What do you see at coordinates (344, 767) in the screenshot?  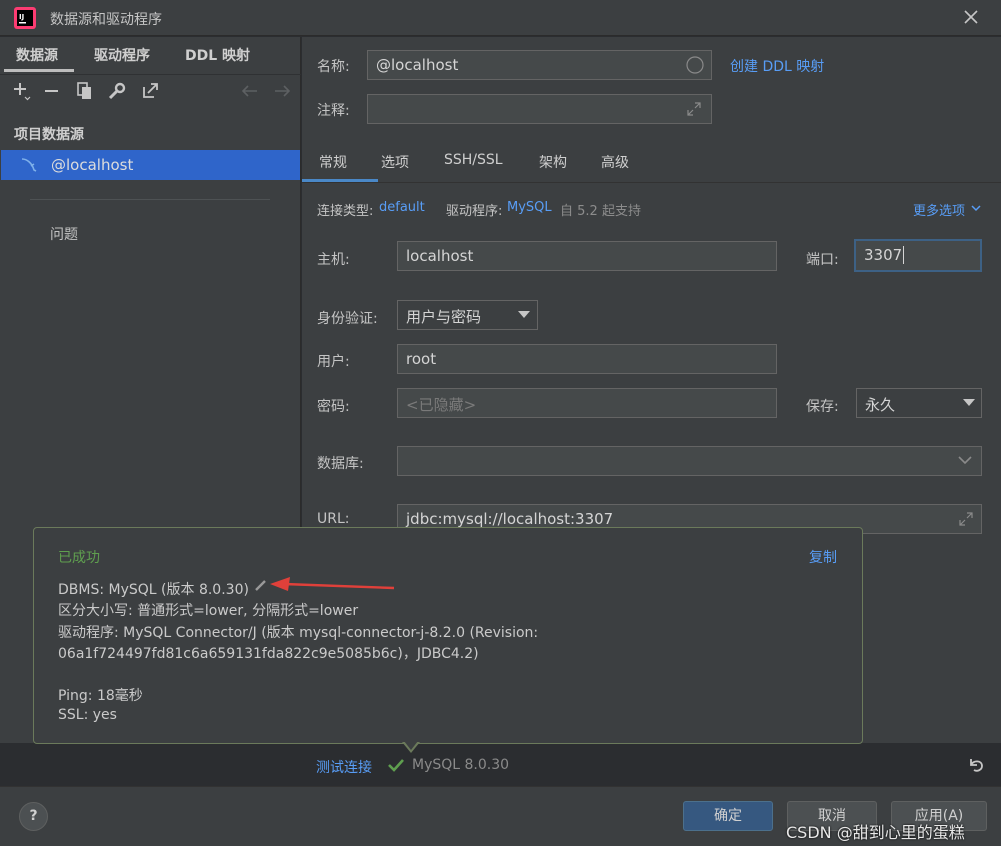 I see `test-connection-link: 测试连接` at bounding box center [344, 767].